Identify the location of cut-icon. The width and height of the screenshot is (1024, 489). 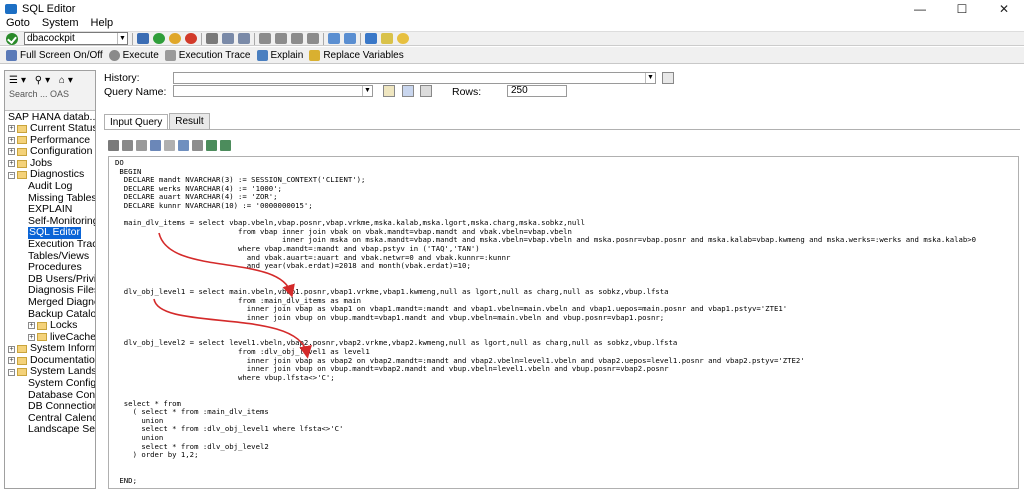
(113, 145).